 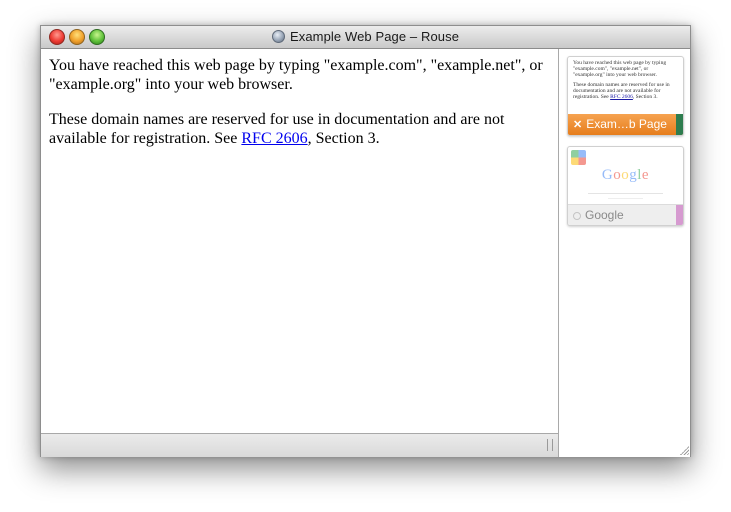 What do you see at coordinates (645, 97) in the screenshot?
I see `preview-paragraph-2-suffix: , Section 3.` at bounding box center [645, 97].